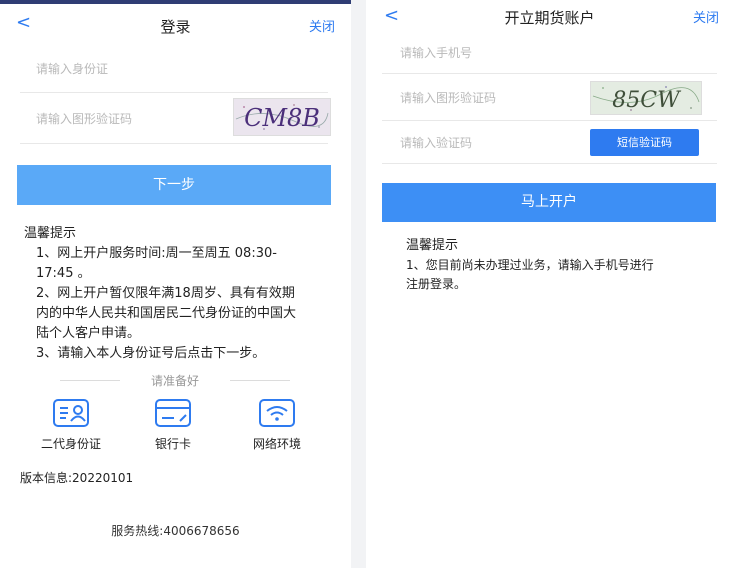 The image size is (733, 568). What do you see at coordinates (165, 293) in the screenshot?
I see `tips-line: 2、网上开户暂仅限年满18周岁、具有有效期` at bounding box center [165, 293].